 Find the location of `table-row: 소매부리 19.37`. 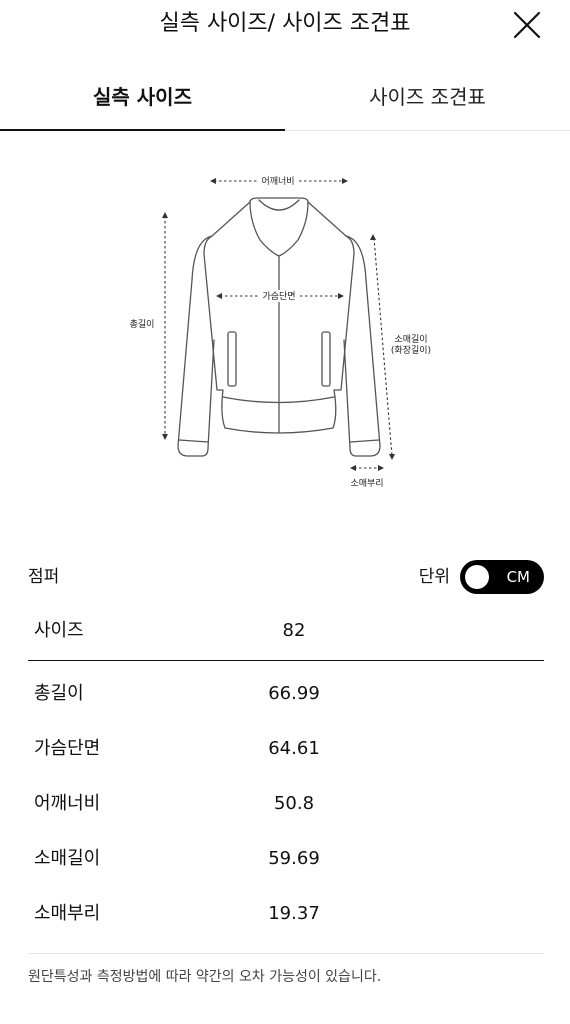

table-row: 소매부리 19.37 is located at coordinates (286, 916).